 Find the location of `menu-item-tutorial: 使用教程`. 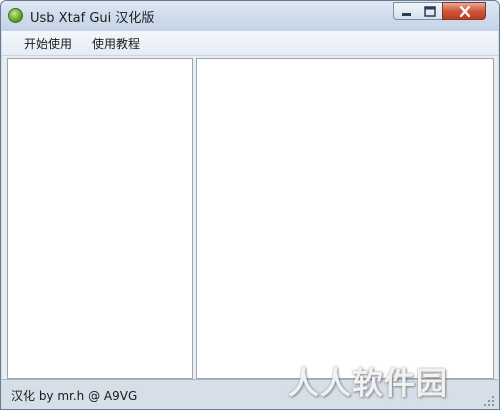

menu-item-tutorial: 使用教程 is located at coordinates (116, 43).